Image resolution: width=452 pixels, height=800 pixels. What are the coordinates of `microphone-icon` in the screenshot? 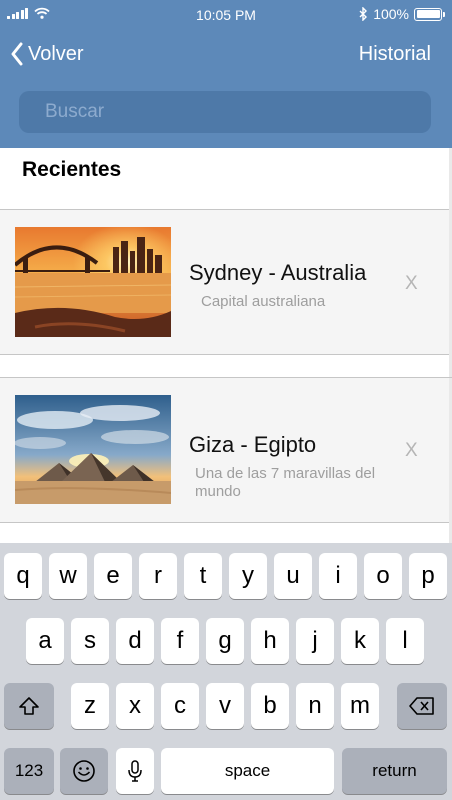 It's located at (135, 771).